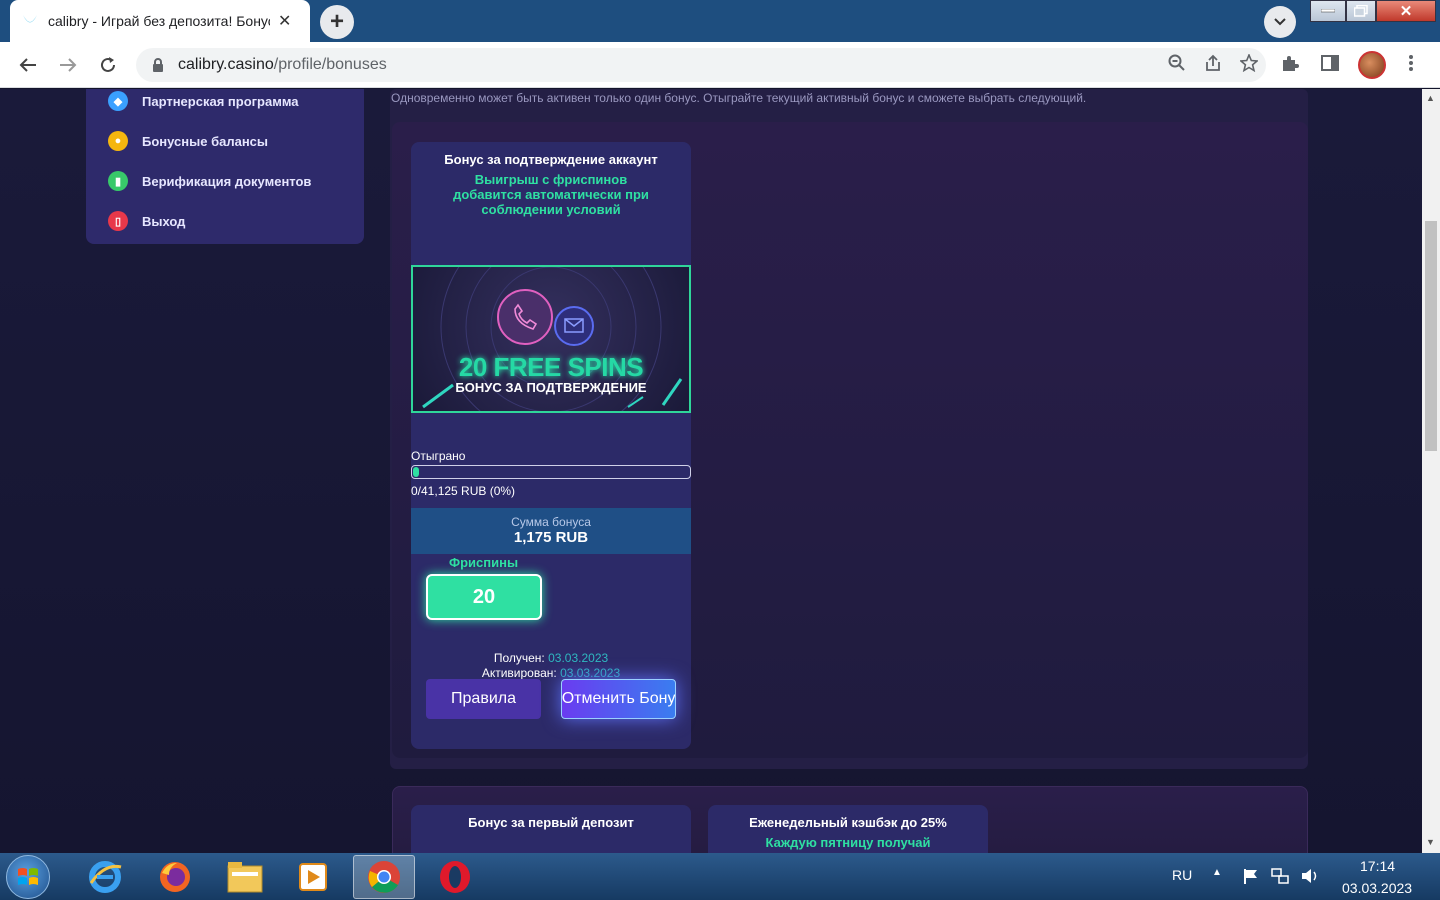  Describe the element at coordinates (551, 339) in the screenshot. I see `bonus-banner-image: 20 FREE SPINS БОНУС ЗА ПОДТВЕРЖДЕНИЕ` at that location.